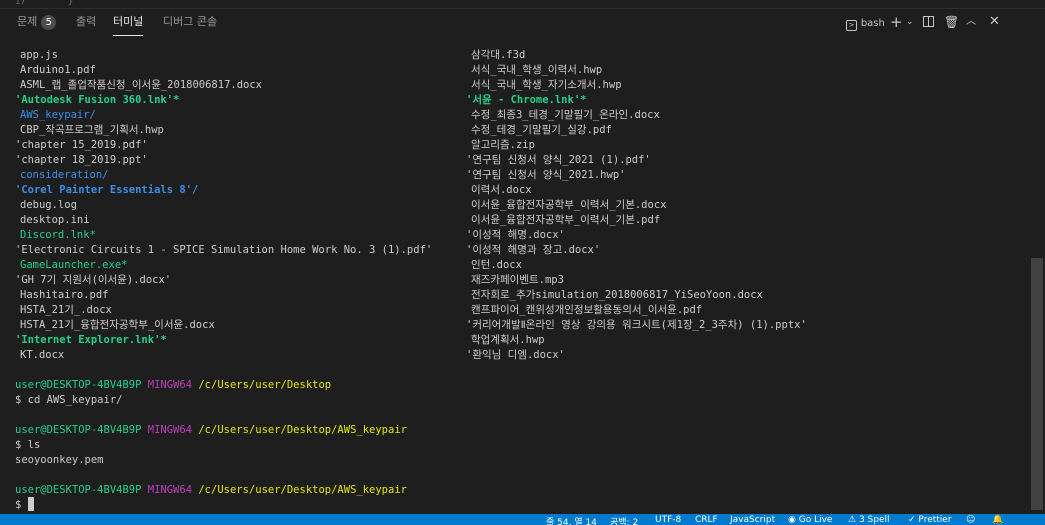  What do you see at coordinates (558, 160) in the screenshot?
I see `file-entry: '연구팀 신청서 양식_2021 (1).pdf'` at bounding box center [558, 160].